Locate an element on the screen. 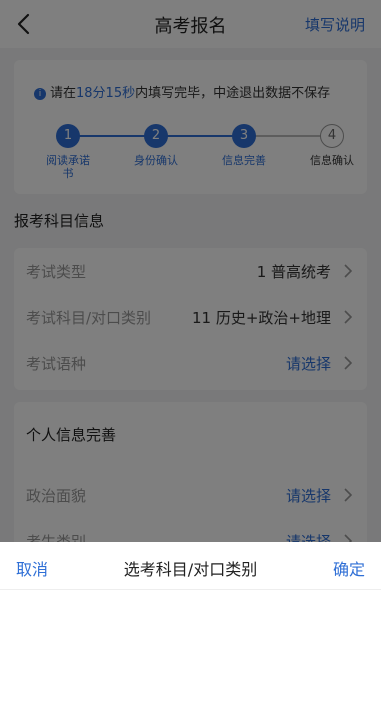 This screenshot has height=720, width=381. picker-header: 取消 选考科目/对口类别 确定 is located at coordinates (190, 566).